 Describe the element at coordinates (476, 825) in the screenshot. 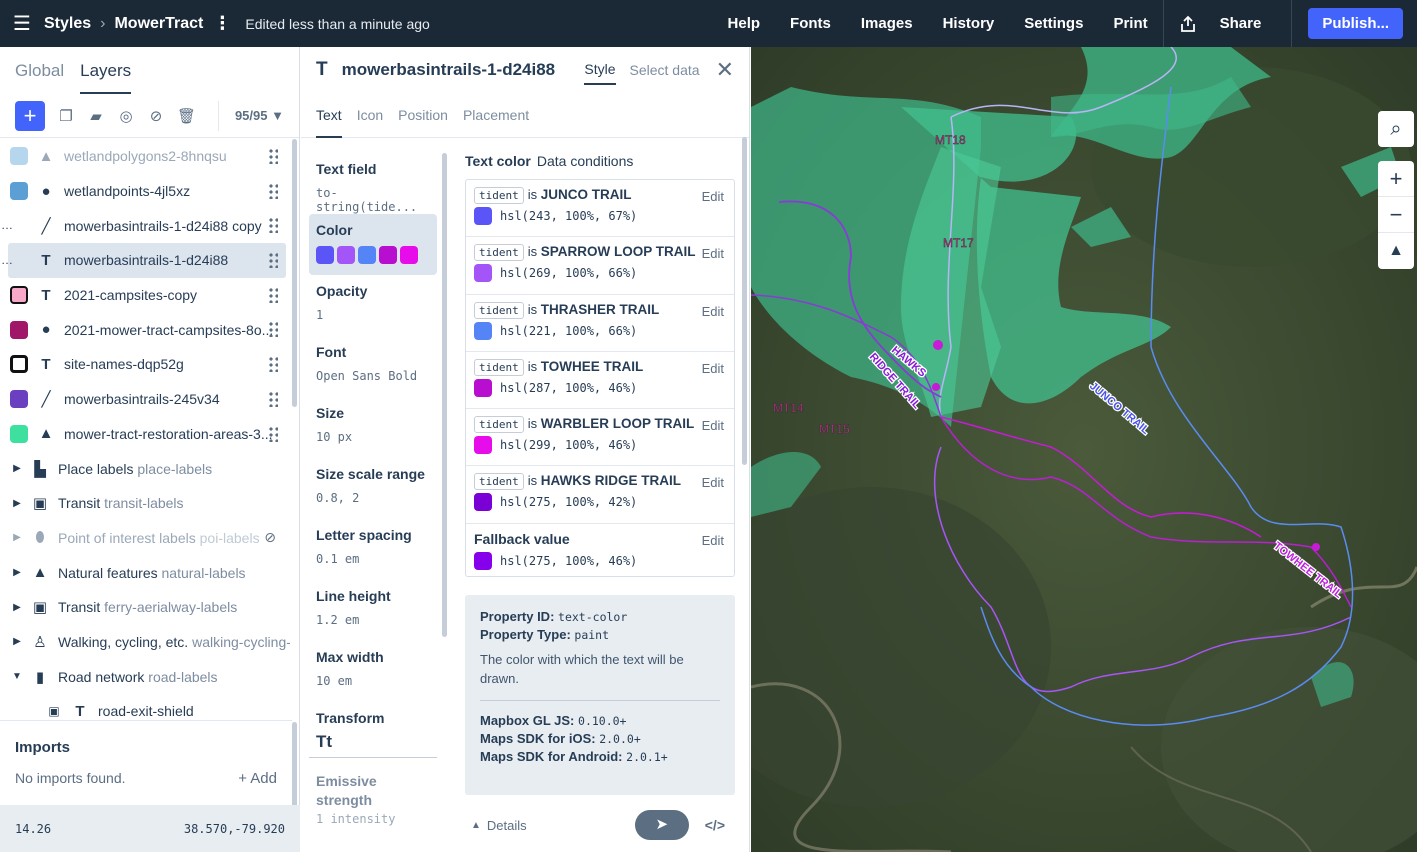

I see `triangle-up-icon: ▲` at that location.